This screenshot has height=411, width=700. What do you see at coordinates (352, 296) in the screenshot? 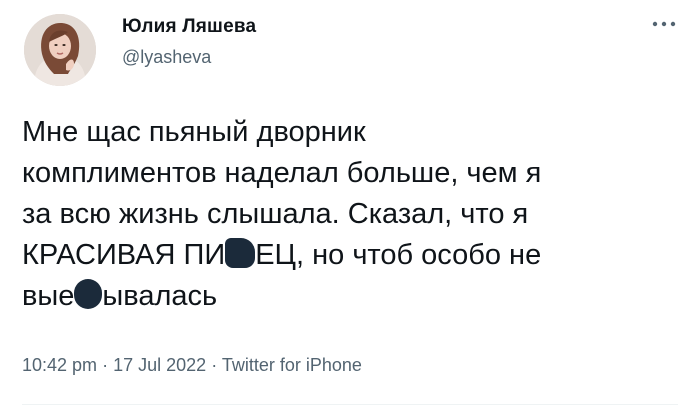
I see `tweet-line: вые ывалась` at bounding box center [352, 296].